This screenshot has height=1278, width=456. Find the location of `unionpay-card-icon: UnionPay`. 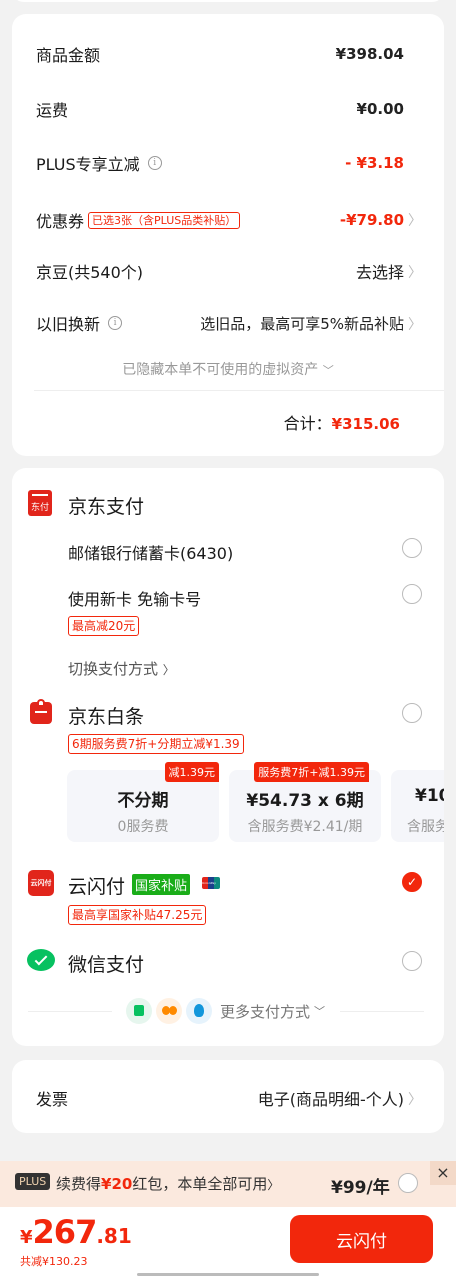

unionpay-card-icon: UnionPay is located at coordinates (211, 883).